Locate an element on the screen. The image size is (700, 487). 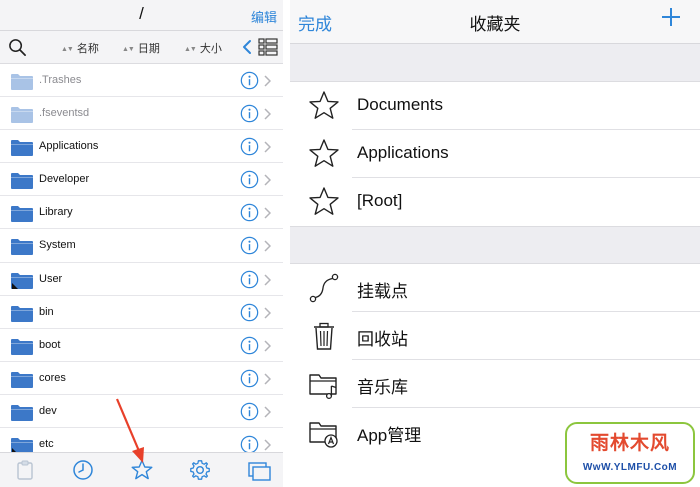
gear-icon is located at coordinates (200, 470).